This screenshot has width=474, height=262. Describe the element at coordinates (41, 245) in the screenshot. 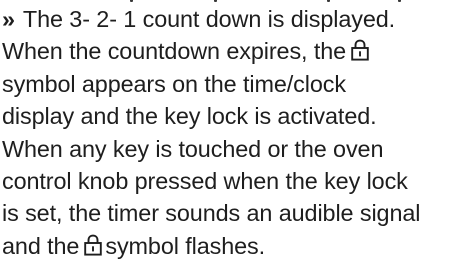

I see `instruction-text: and the` at that location.